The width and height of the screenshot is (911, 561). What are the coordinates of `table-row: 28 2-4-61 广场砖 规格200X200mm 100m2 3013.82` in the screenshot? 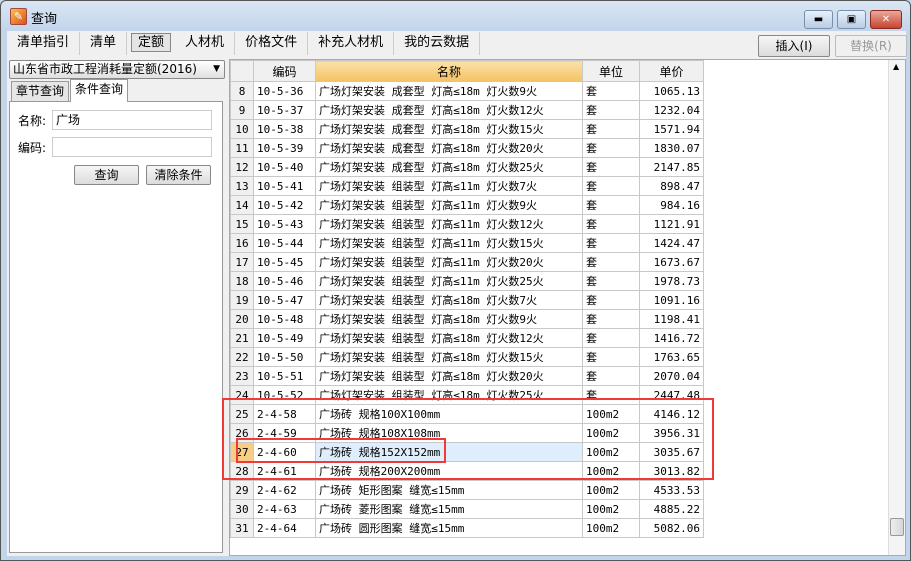 It's located at (467, 471).